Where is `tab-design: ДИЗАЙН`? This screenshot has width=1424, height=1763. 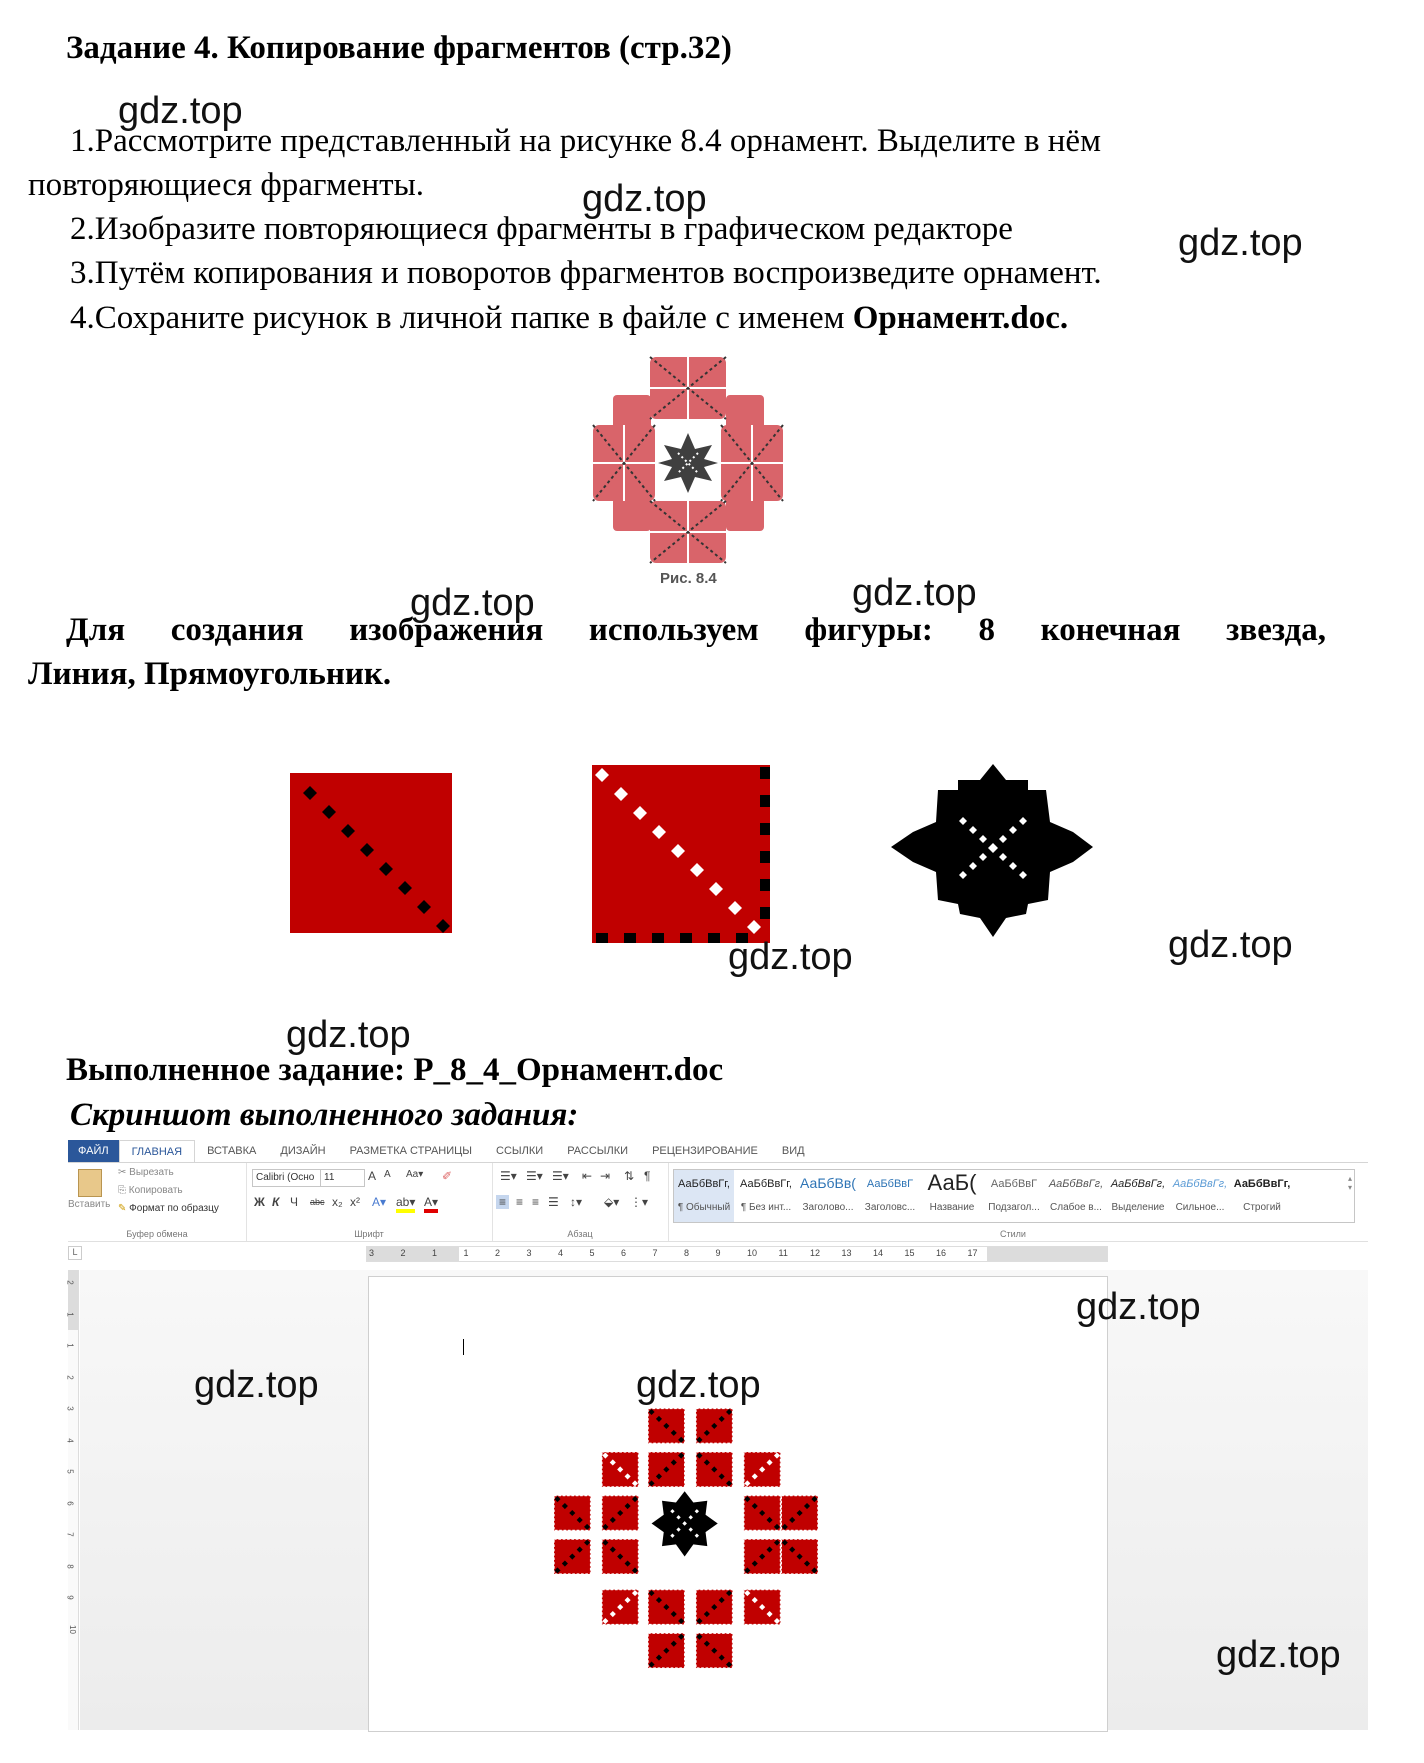
tab-design: ДИЗАЙН is located at coordinates (302, 1151).